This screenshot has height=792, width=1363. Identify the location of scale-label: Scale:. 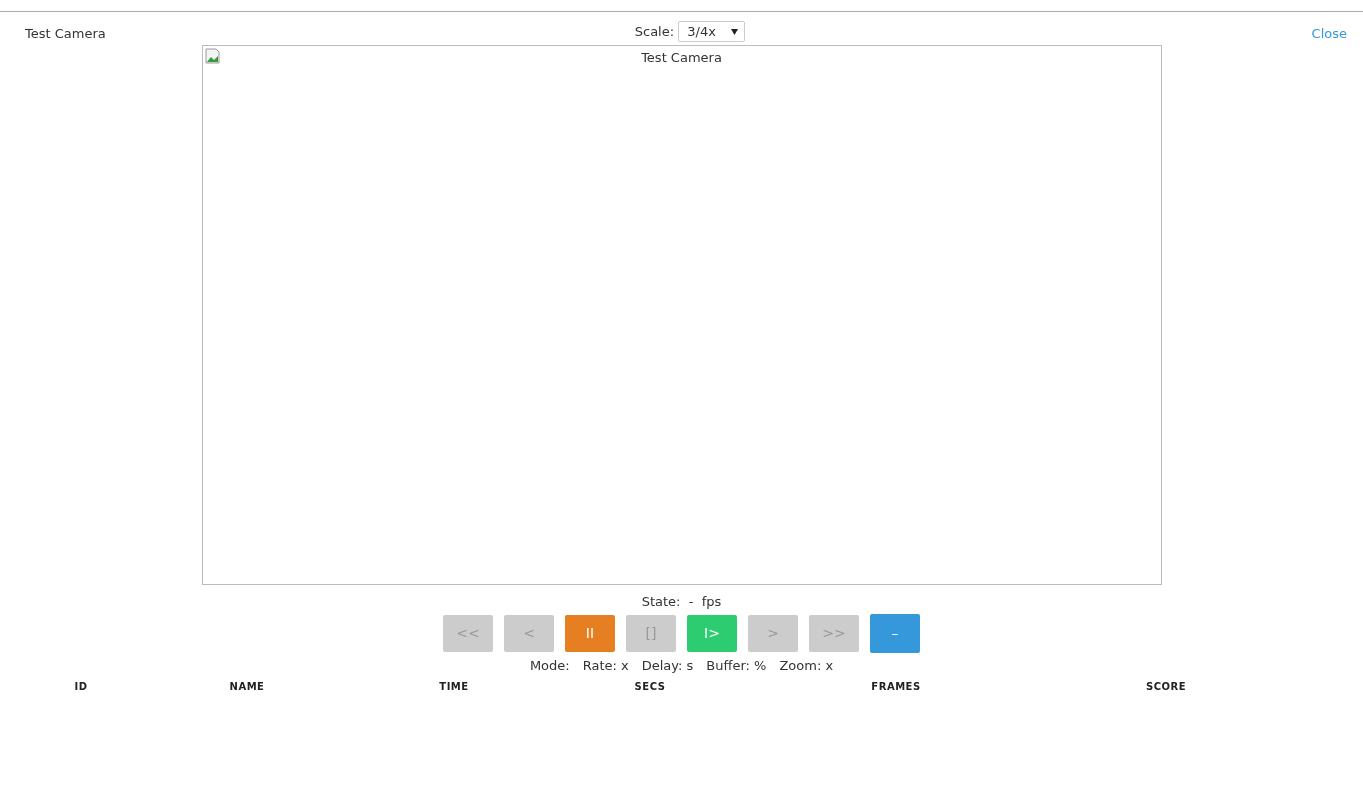
(654, 31).